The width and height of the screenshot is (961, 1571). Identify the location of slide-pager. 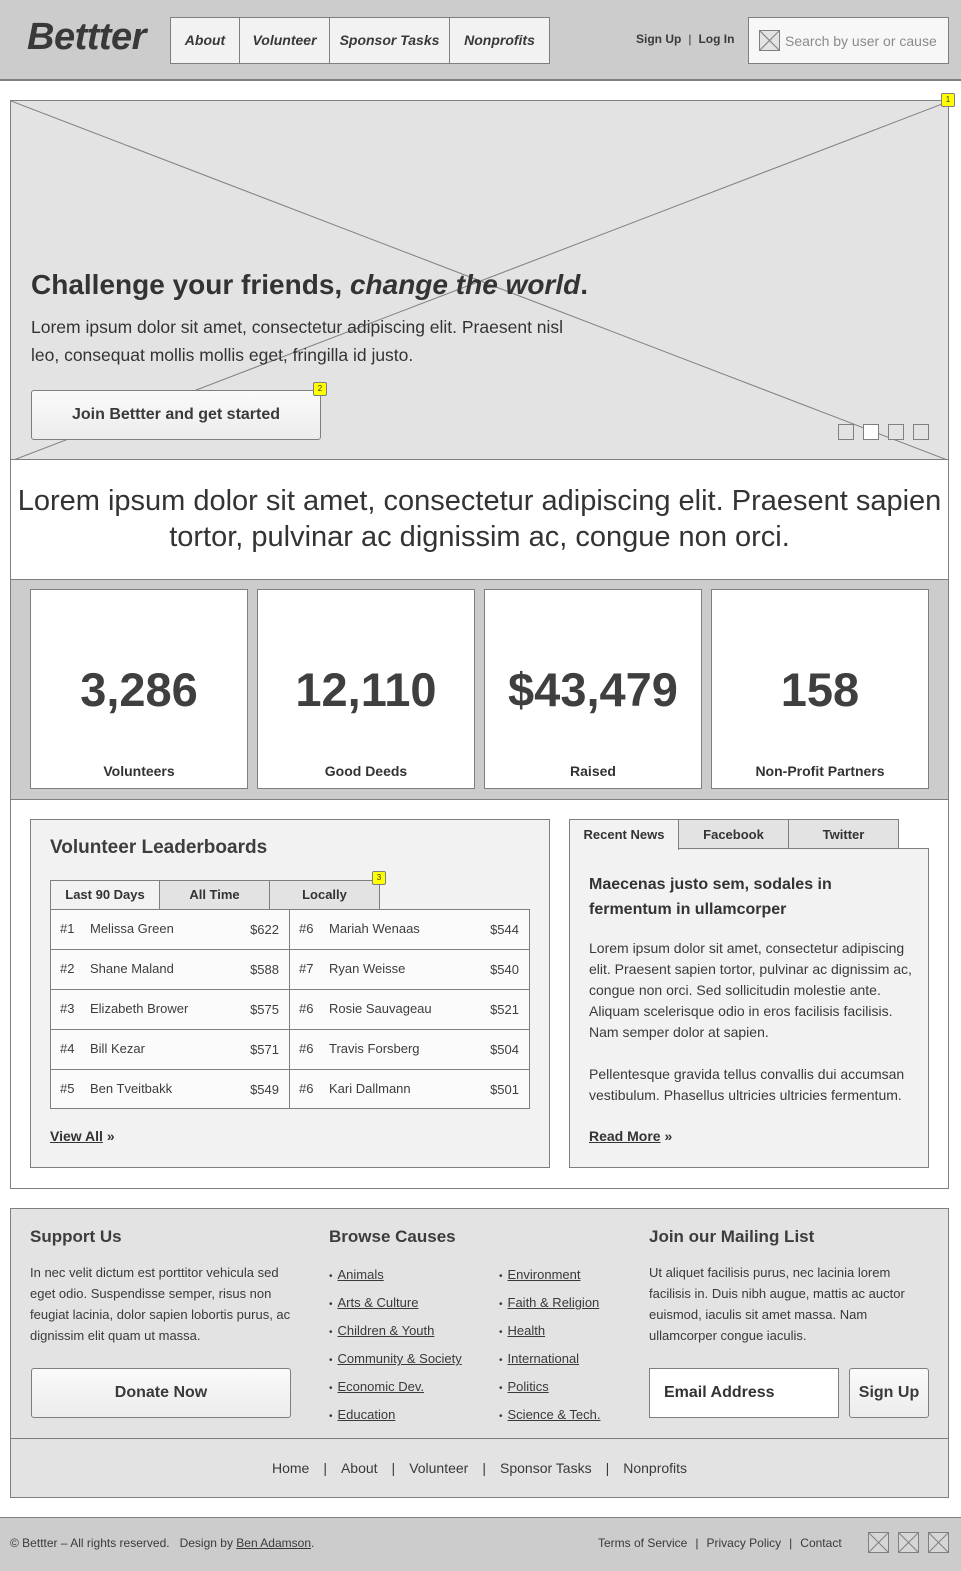
(883, 432).